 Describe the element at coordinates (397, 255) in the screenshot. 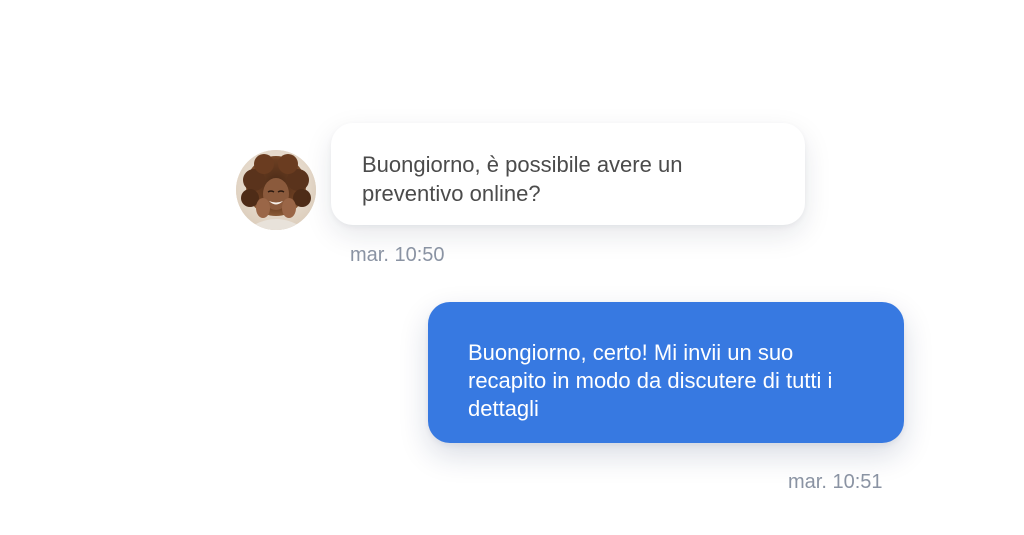

I see `incoming-message-timestamp: mar. 10:50` at that location.